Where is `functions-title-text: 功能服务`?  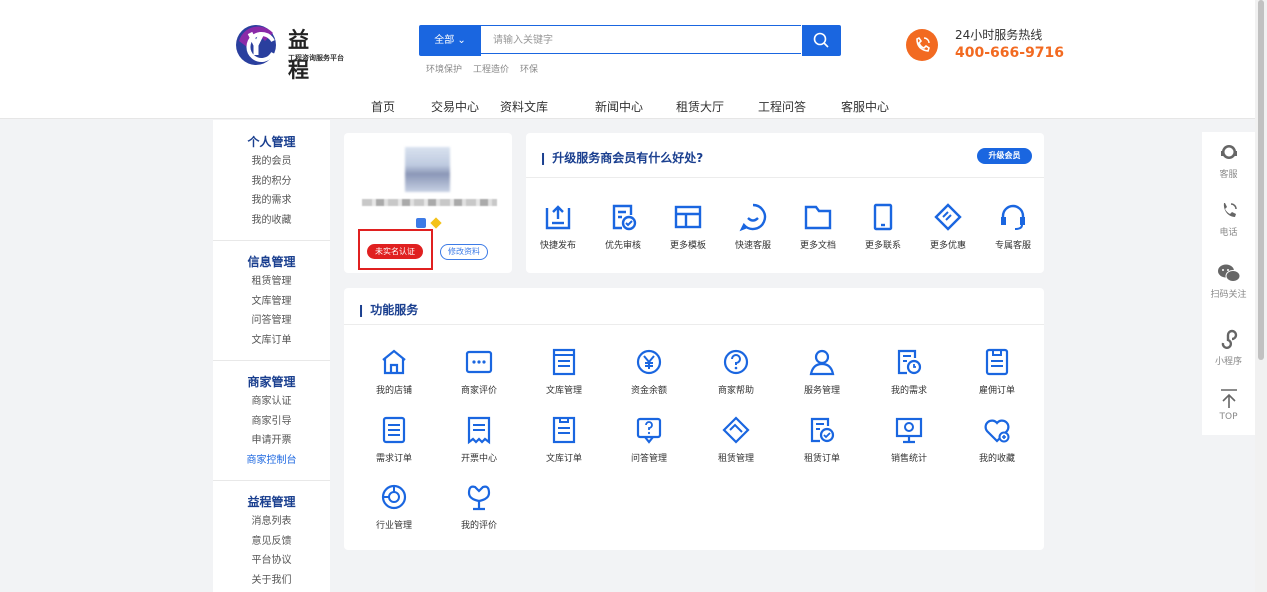 functions-title-text: 功能服务 is located at coordinates (394, 310).